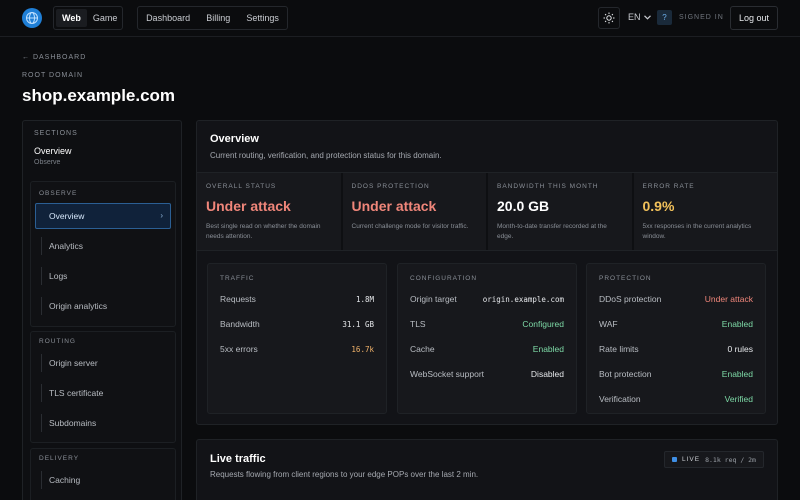 This screenshot has height=500, width=800. I want to click on sun-icon, so click(609, 18).